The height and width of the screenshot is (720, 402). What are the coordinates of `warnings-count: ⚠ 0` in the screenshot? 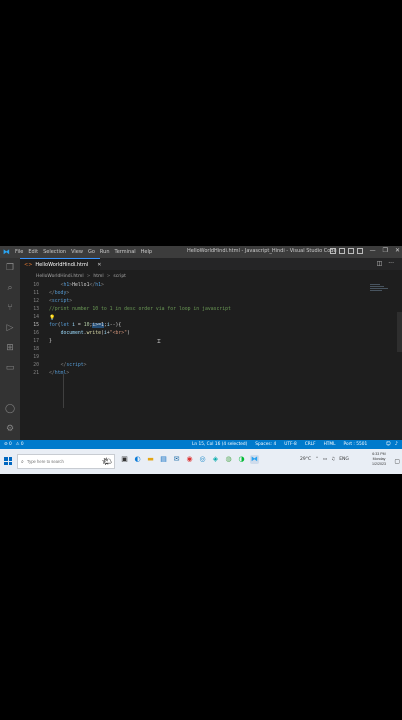 It's located at (20, 444).